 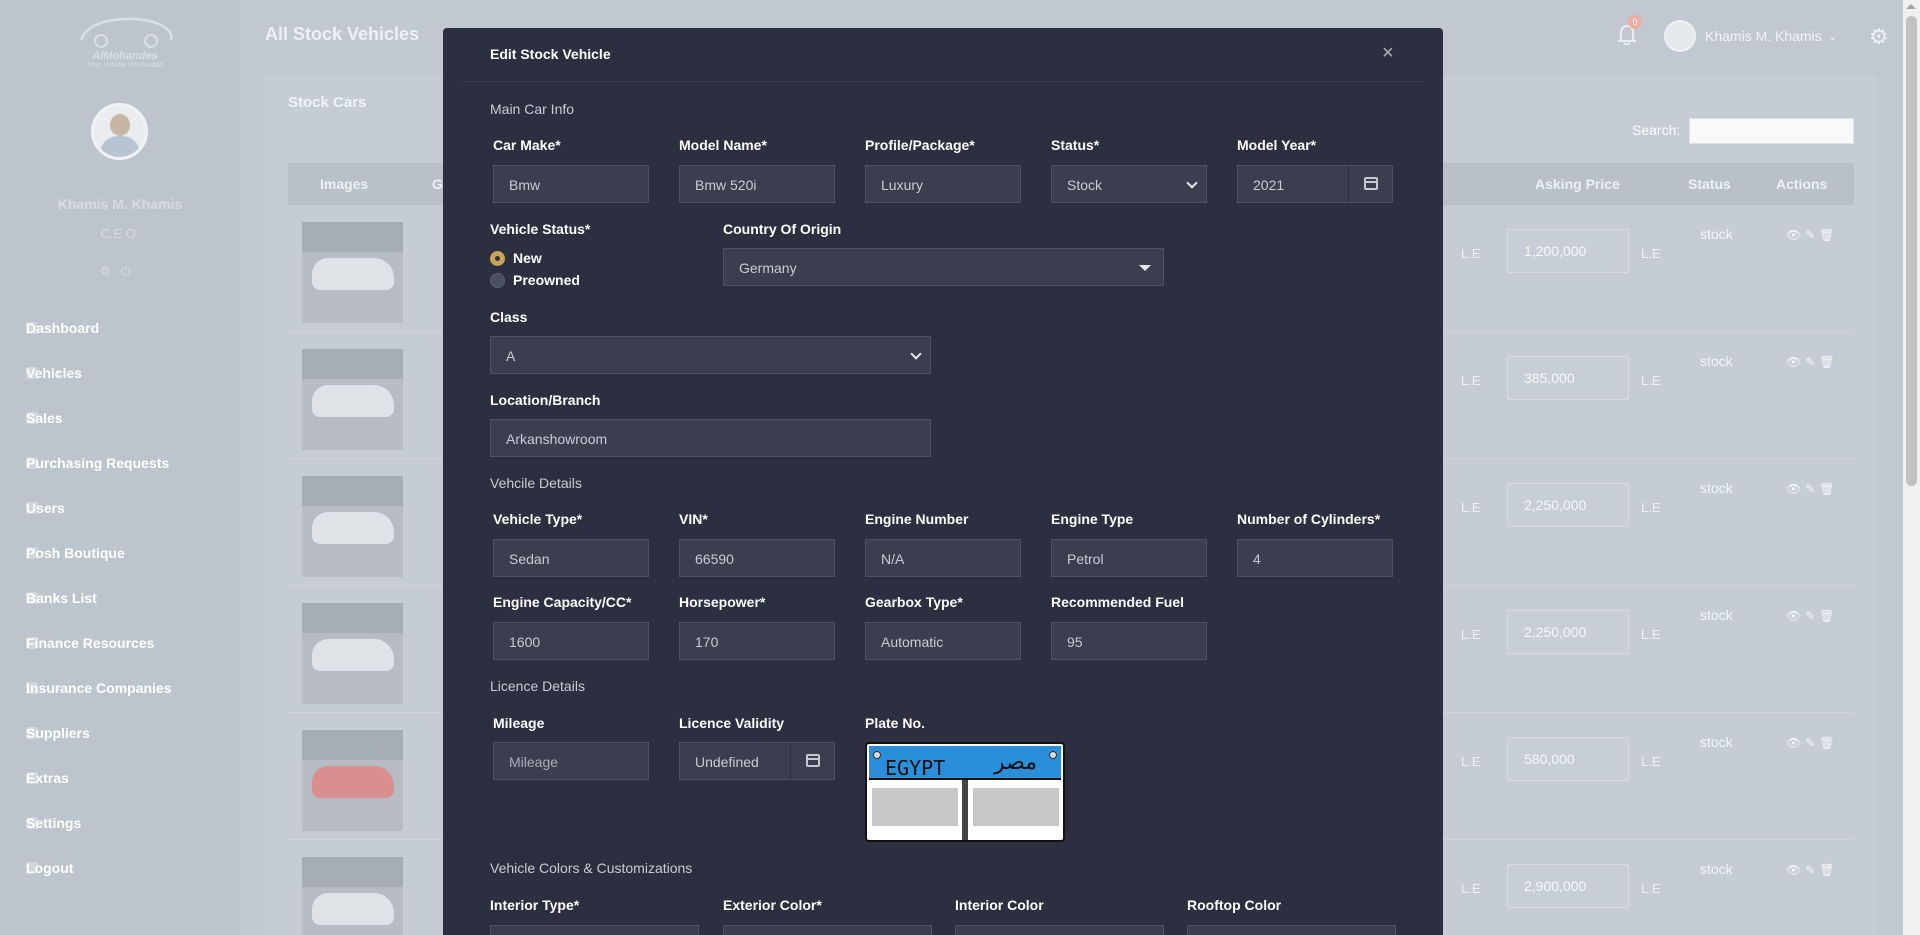 What do you see at coordinates (1801, 184) in the screenshot?
I see `column-header-actions: Actions` at bounding box center [1801, 184].